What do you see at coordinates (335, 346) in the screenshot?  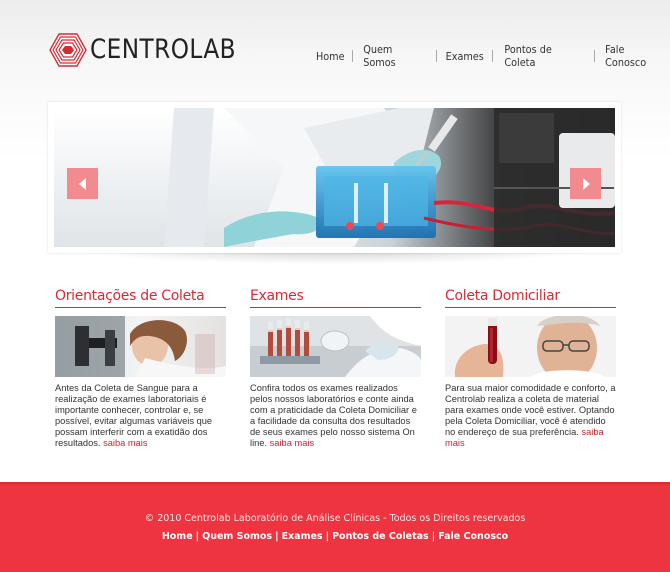 I see `thumb-test-tubes` at bounding box center [335, 346].